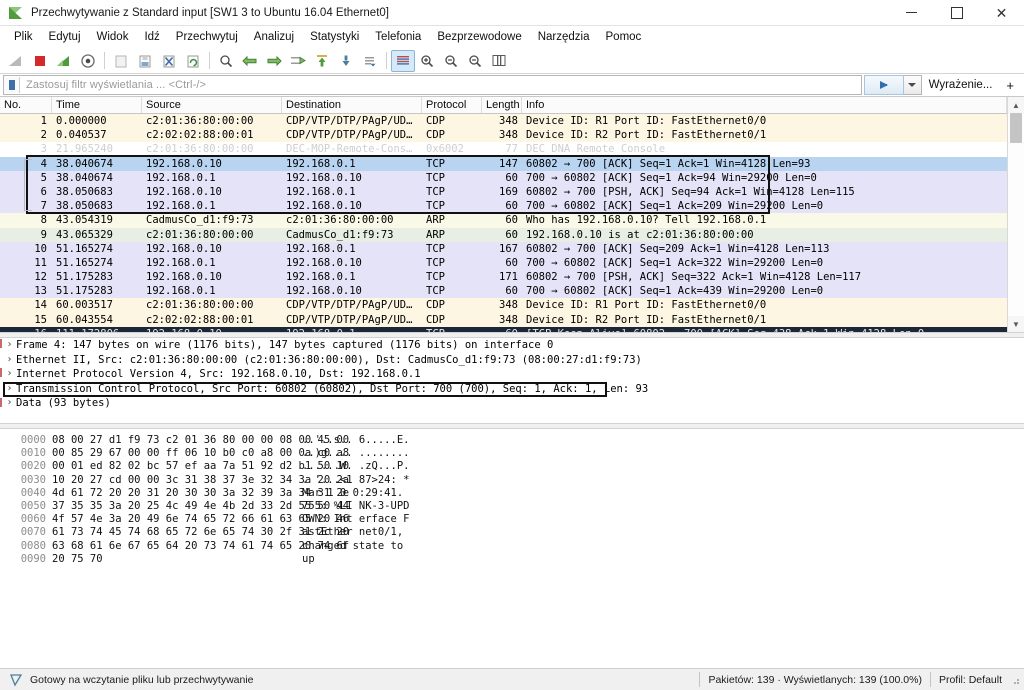 This screenshot has height=690, width=1024. What do you see at coordinates (512, 559) in the screenshot?
I see `hex-row: 0090 20 75 70 up` at bounding box center [512, 559].